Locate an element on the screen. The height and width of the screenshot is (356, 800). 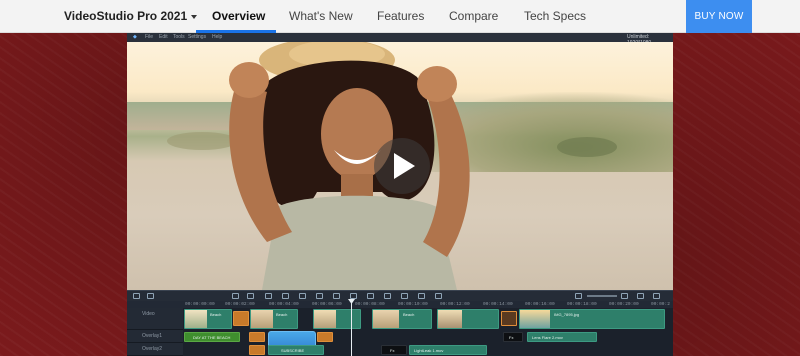
zoom-out-icon is located at coordinates (578, 296).